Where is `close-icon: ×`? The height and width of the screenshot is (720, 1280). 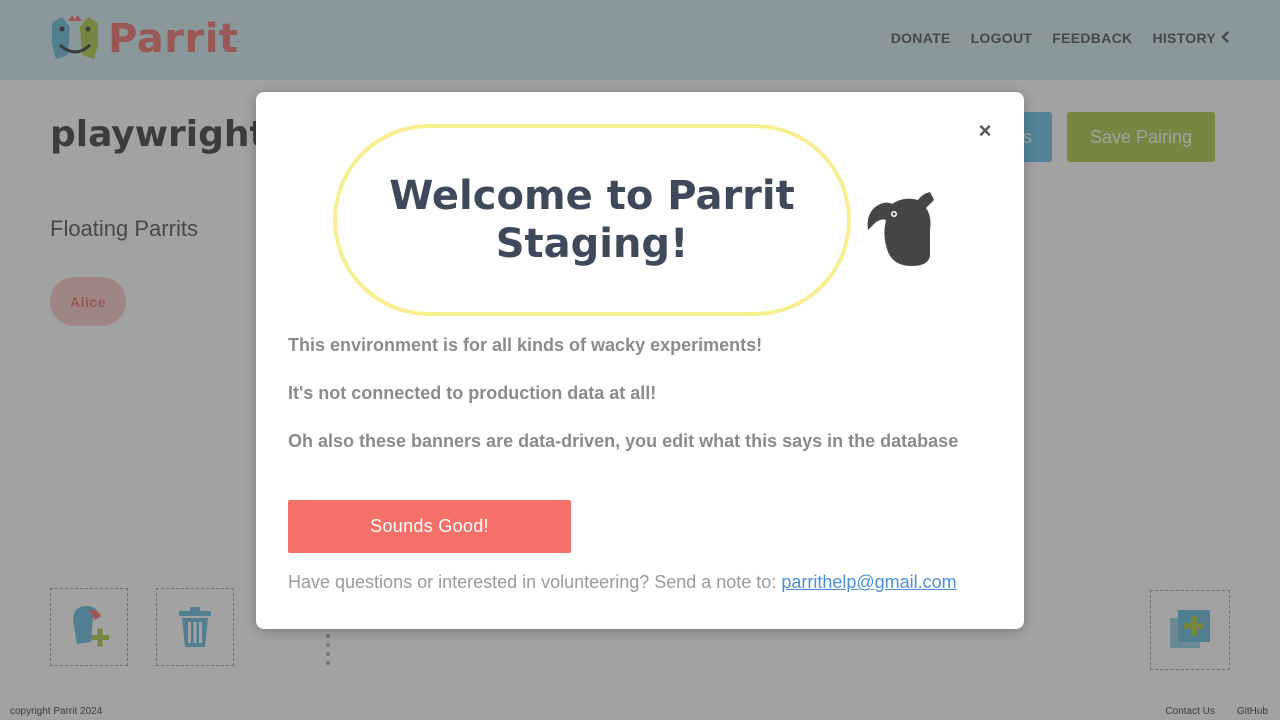
close-icon: × is located at coordinates (985, 130).